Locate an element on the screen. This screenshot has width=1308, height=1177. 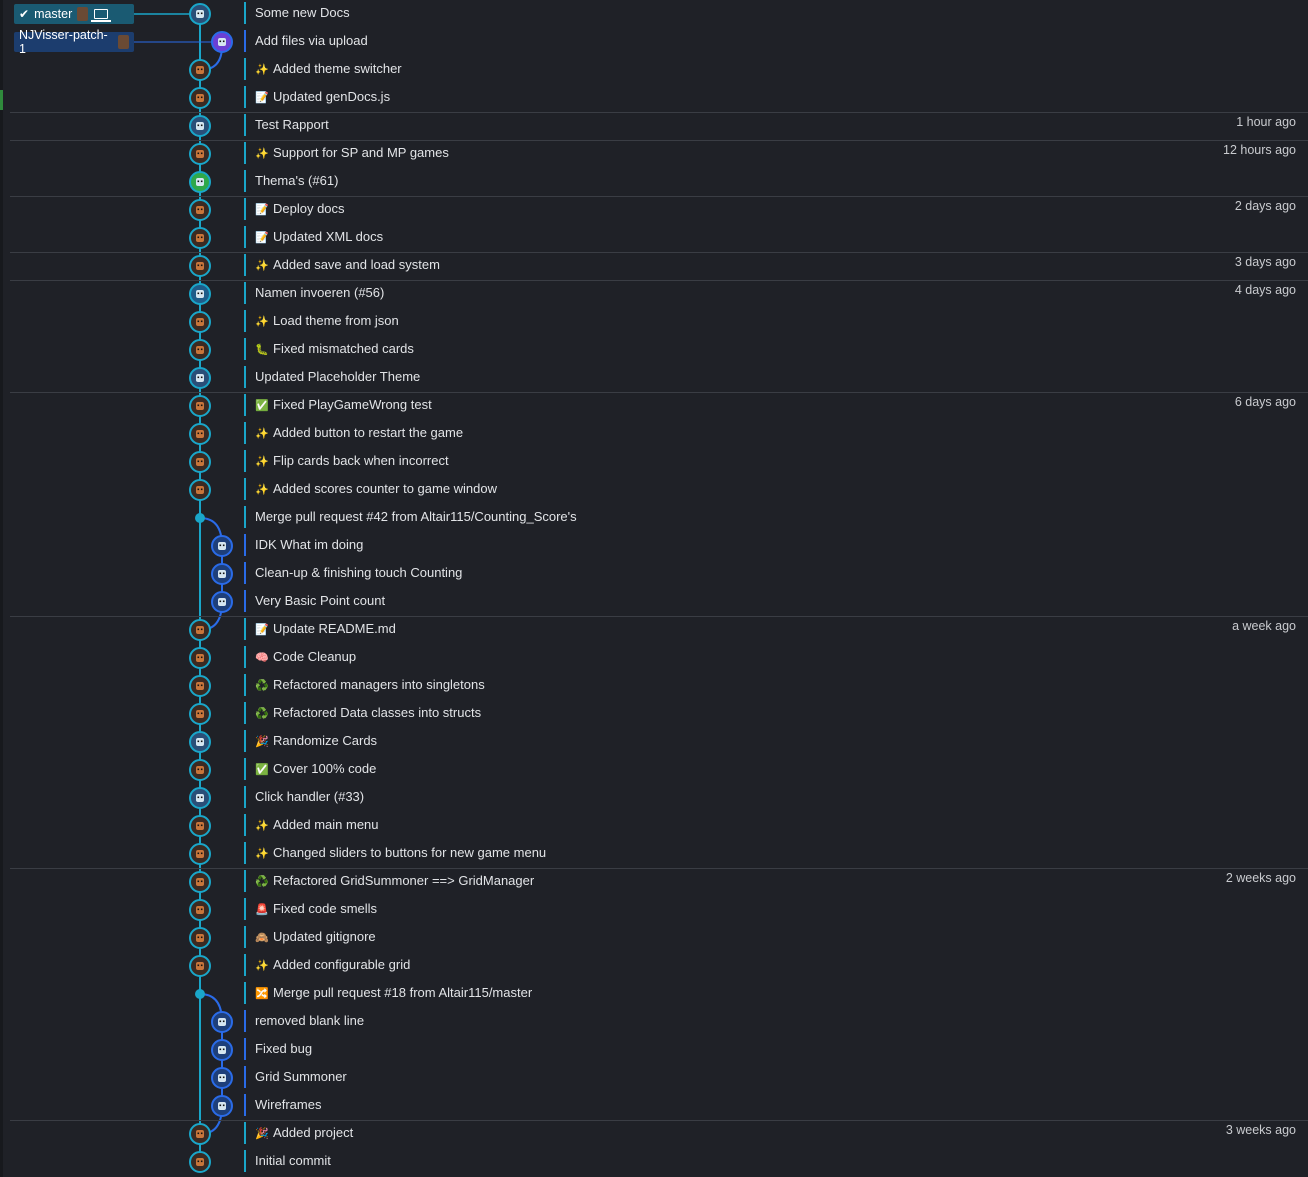
commit-row: Very Basic Point count is located at coordinates (654, 602).